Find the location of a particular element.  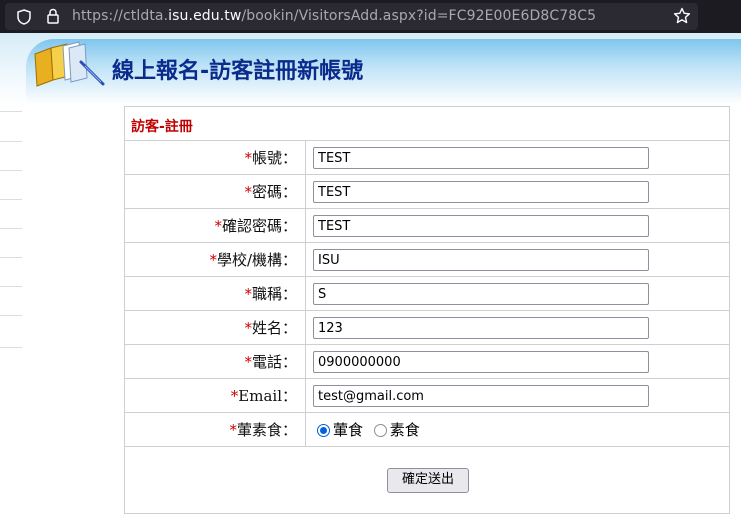

account-label: 帳號： is located at coordinates (274, 158).